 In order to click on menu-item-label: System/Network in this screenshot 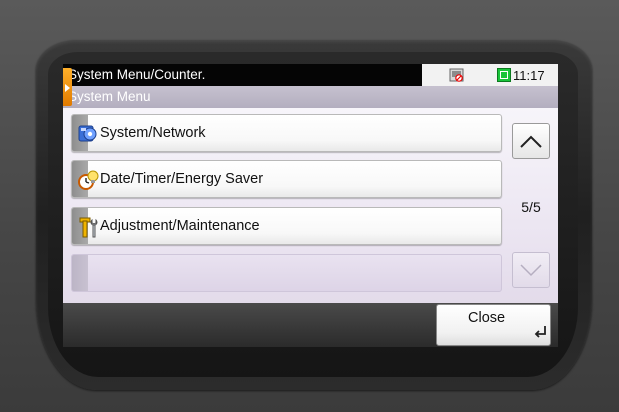, I will do `click(153, 133)`.